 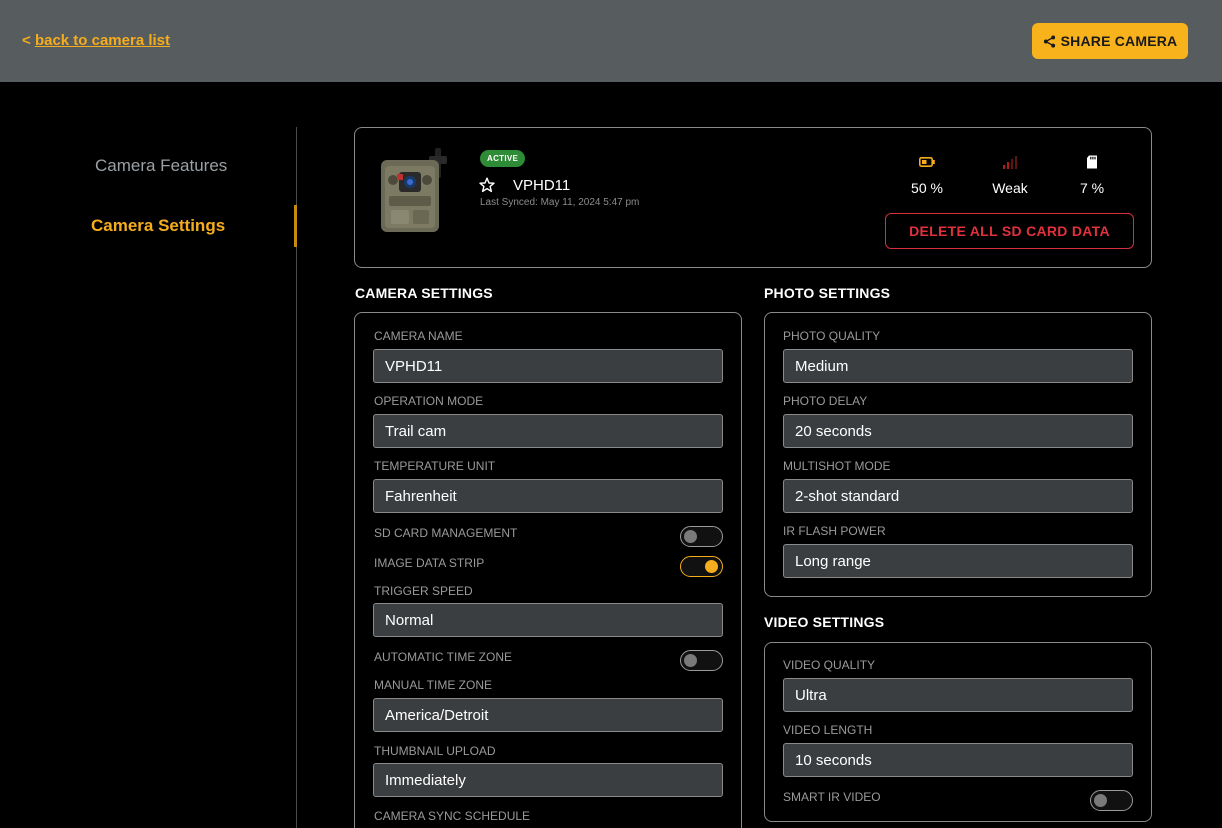 What do you see at coordinates (837, 466) in the screenshot?
I see `multishot-mode-label: MULTISHOT MODE` at bounding box center [837, 466].